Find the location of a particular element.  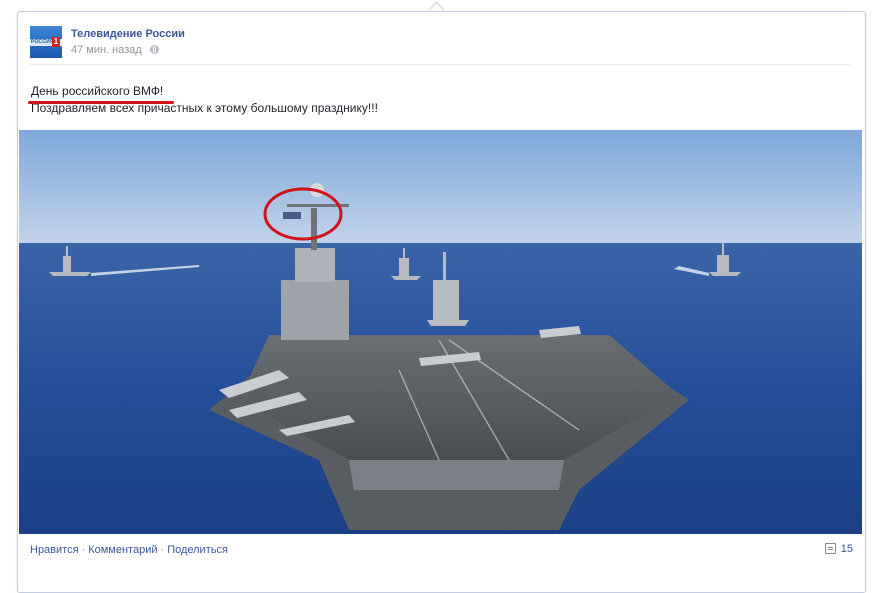

avatar-logo-number: 1 is located at coordinates (56, 42).